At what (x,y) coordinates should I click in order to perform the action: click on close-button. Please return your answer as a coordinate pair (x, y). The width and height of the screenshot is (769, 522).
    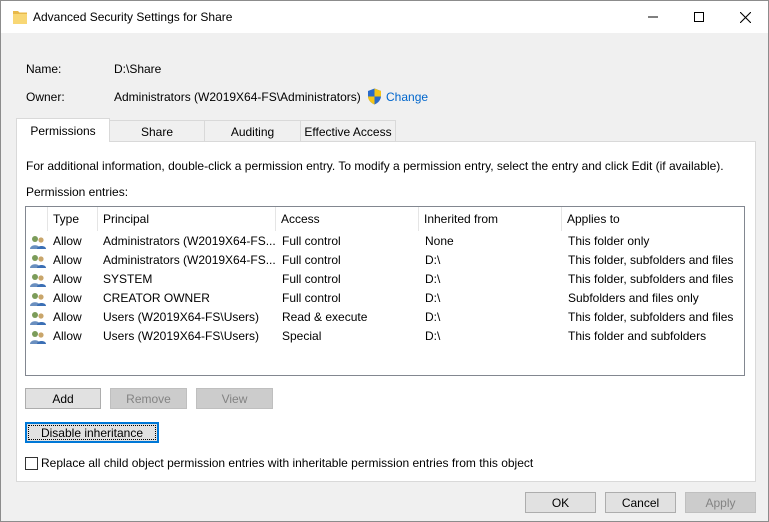
    Looking at the image, I should click on (745, 17).